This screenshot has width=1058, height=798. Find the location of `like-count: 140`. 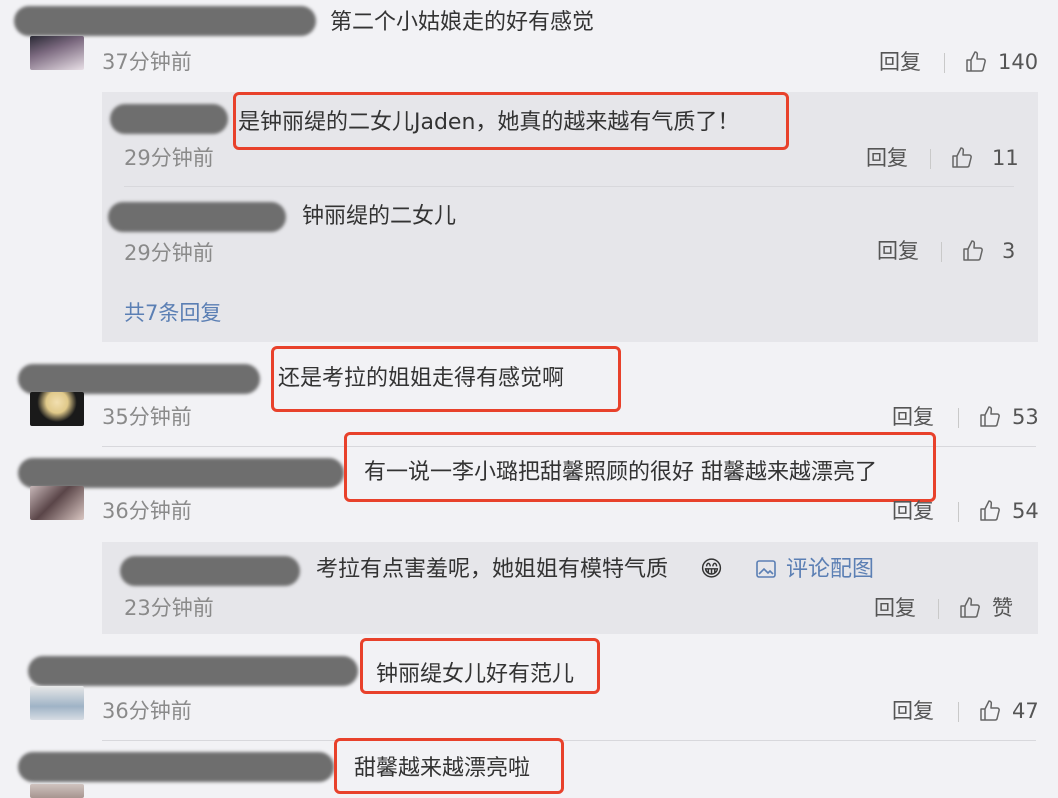

like-count: 140 is located at coordinates (1018, 62).